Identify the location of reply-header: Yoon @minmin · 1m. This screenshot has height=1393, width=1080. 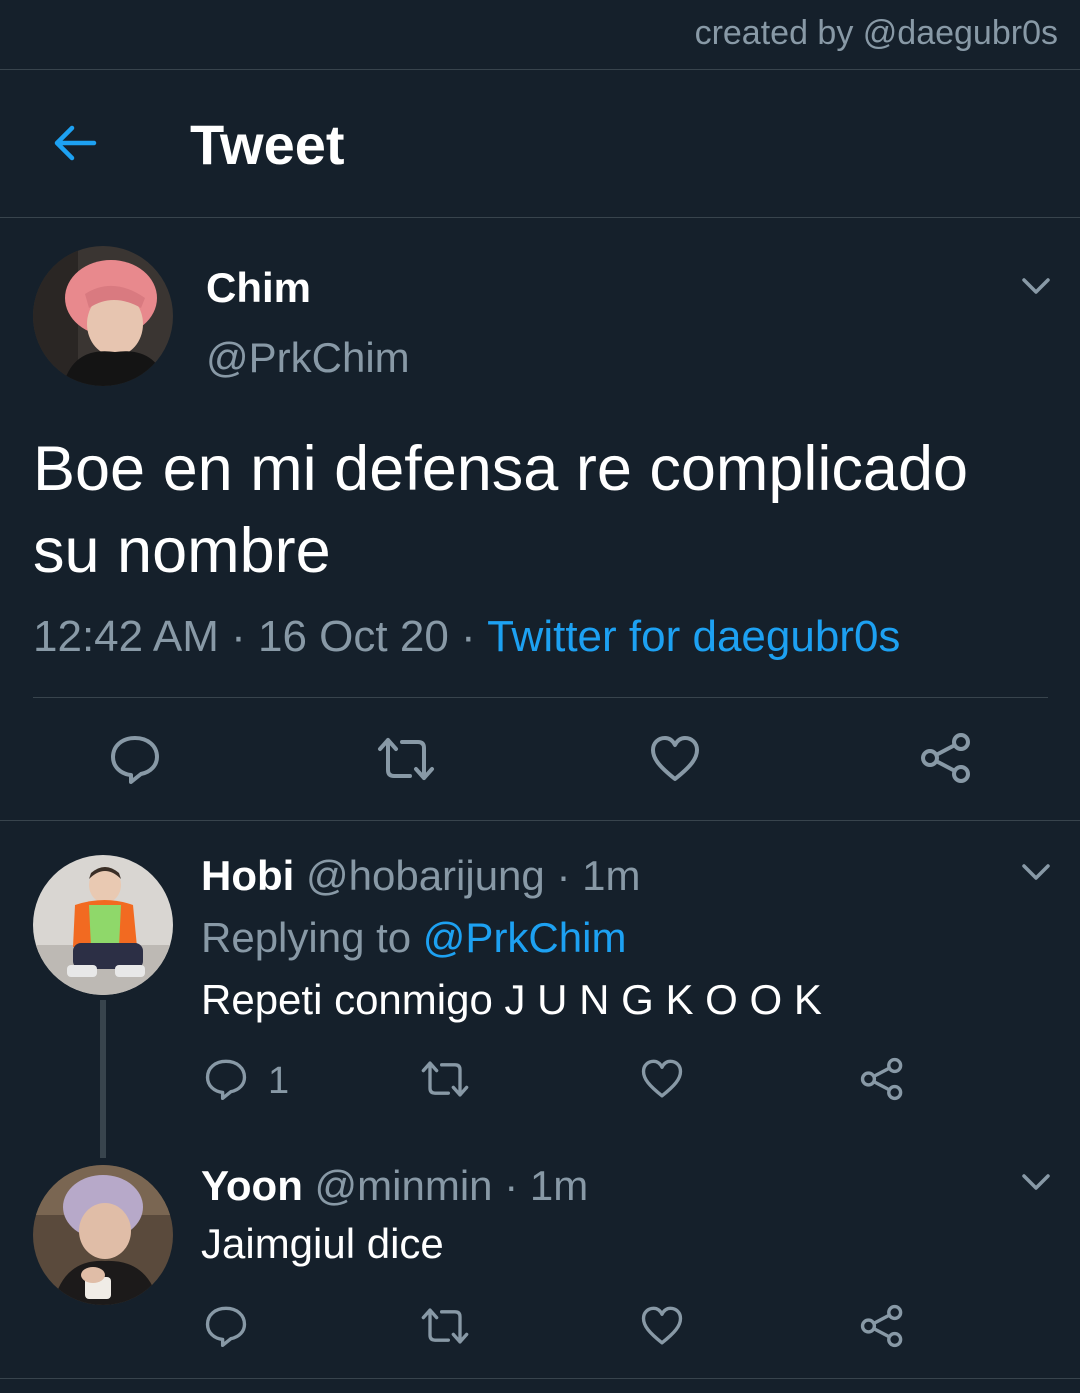
(394, 1186).